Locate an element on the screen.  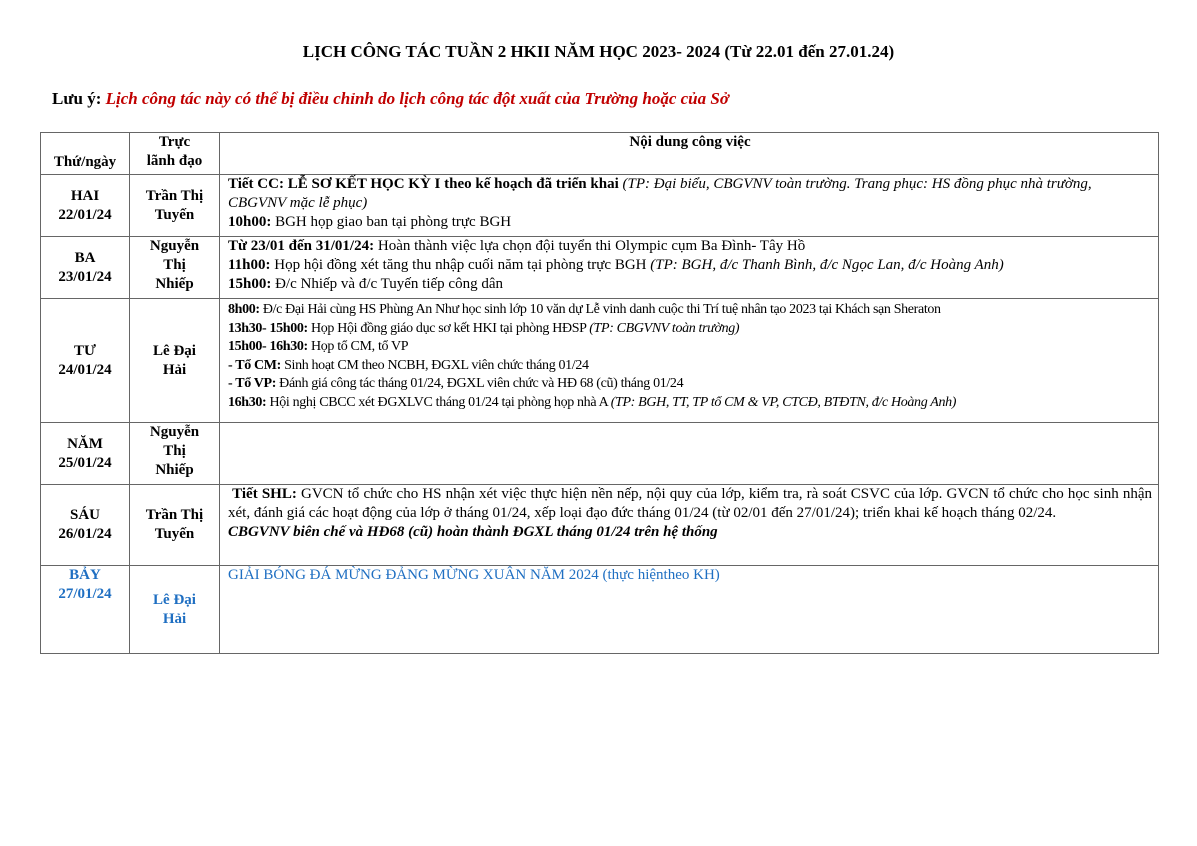
row-day: HAI 22/01/24 is located at coordinates (85, 205).